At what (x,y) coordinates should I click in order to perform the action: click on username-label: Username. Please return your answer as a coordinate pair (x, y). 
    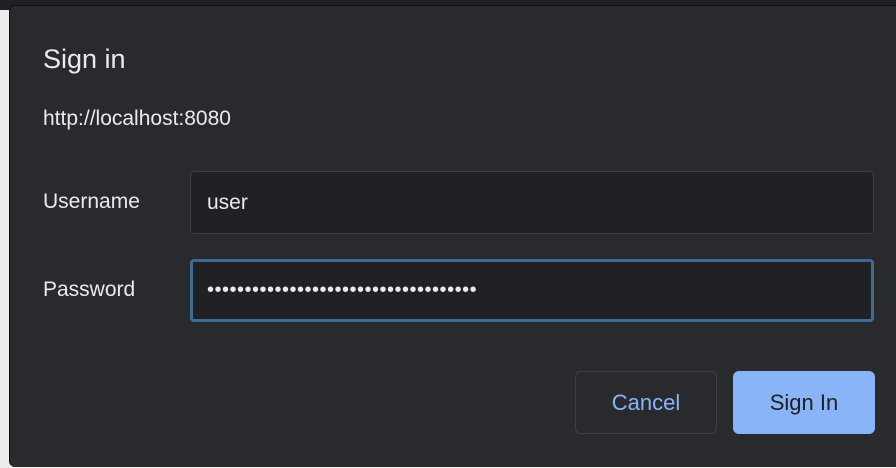
    Looking at the image, I should click on (91, 201).